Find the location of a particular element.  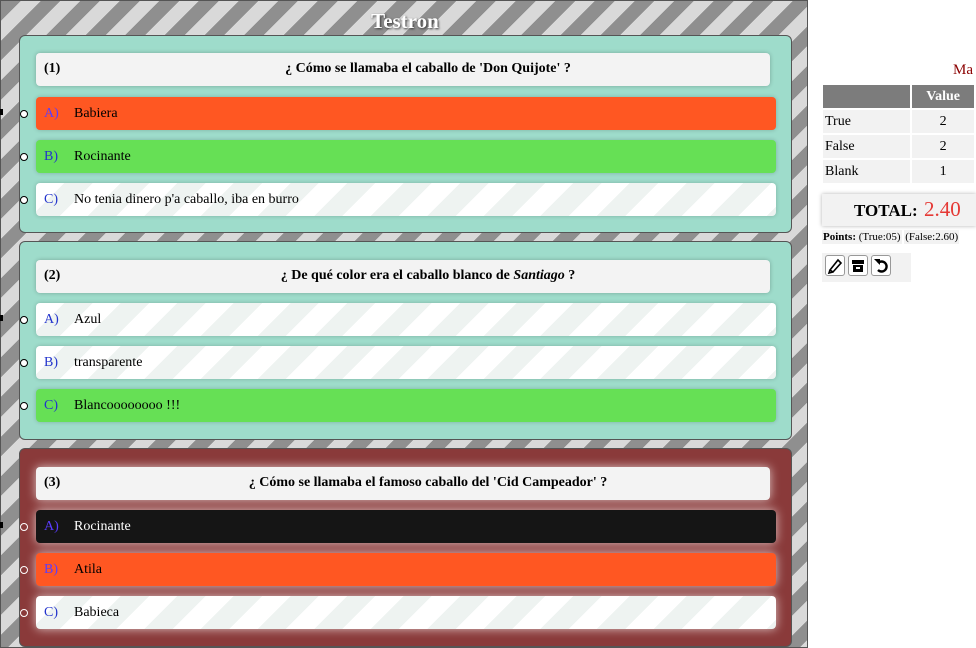

toolbar is located at coordinates (866, 267).